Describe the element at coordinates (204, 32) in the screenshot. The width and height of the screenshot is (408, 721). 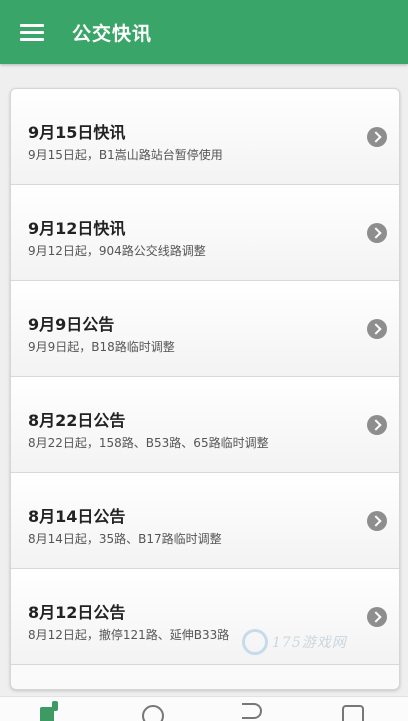
I see `app-header: 公交快讯` at that location.